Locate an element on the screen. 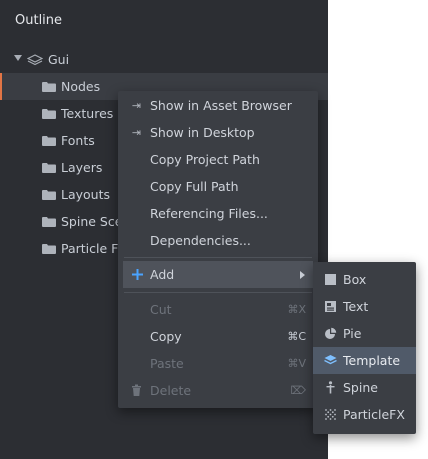 The height and width of the screenshot is (459, 428). add-submenu: Box Text Pie Template Spine ParticleFX is located at coordinates (364, 348).